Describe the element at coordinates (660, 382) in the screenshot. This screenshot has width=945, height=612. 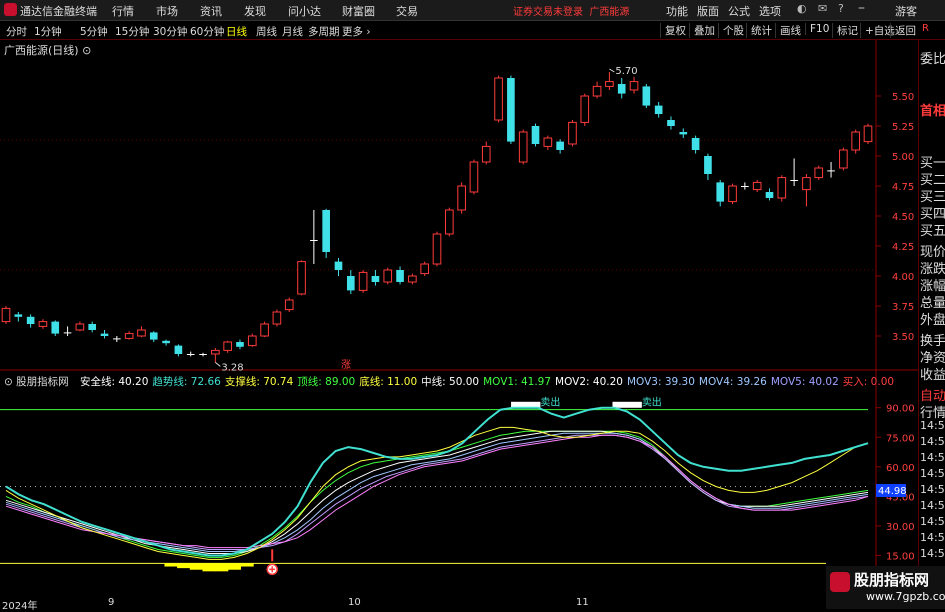
I see `indicator-value: MOV3: 39.30` at that location.